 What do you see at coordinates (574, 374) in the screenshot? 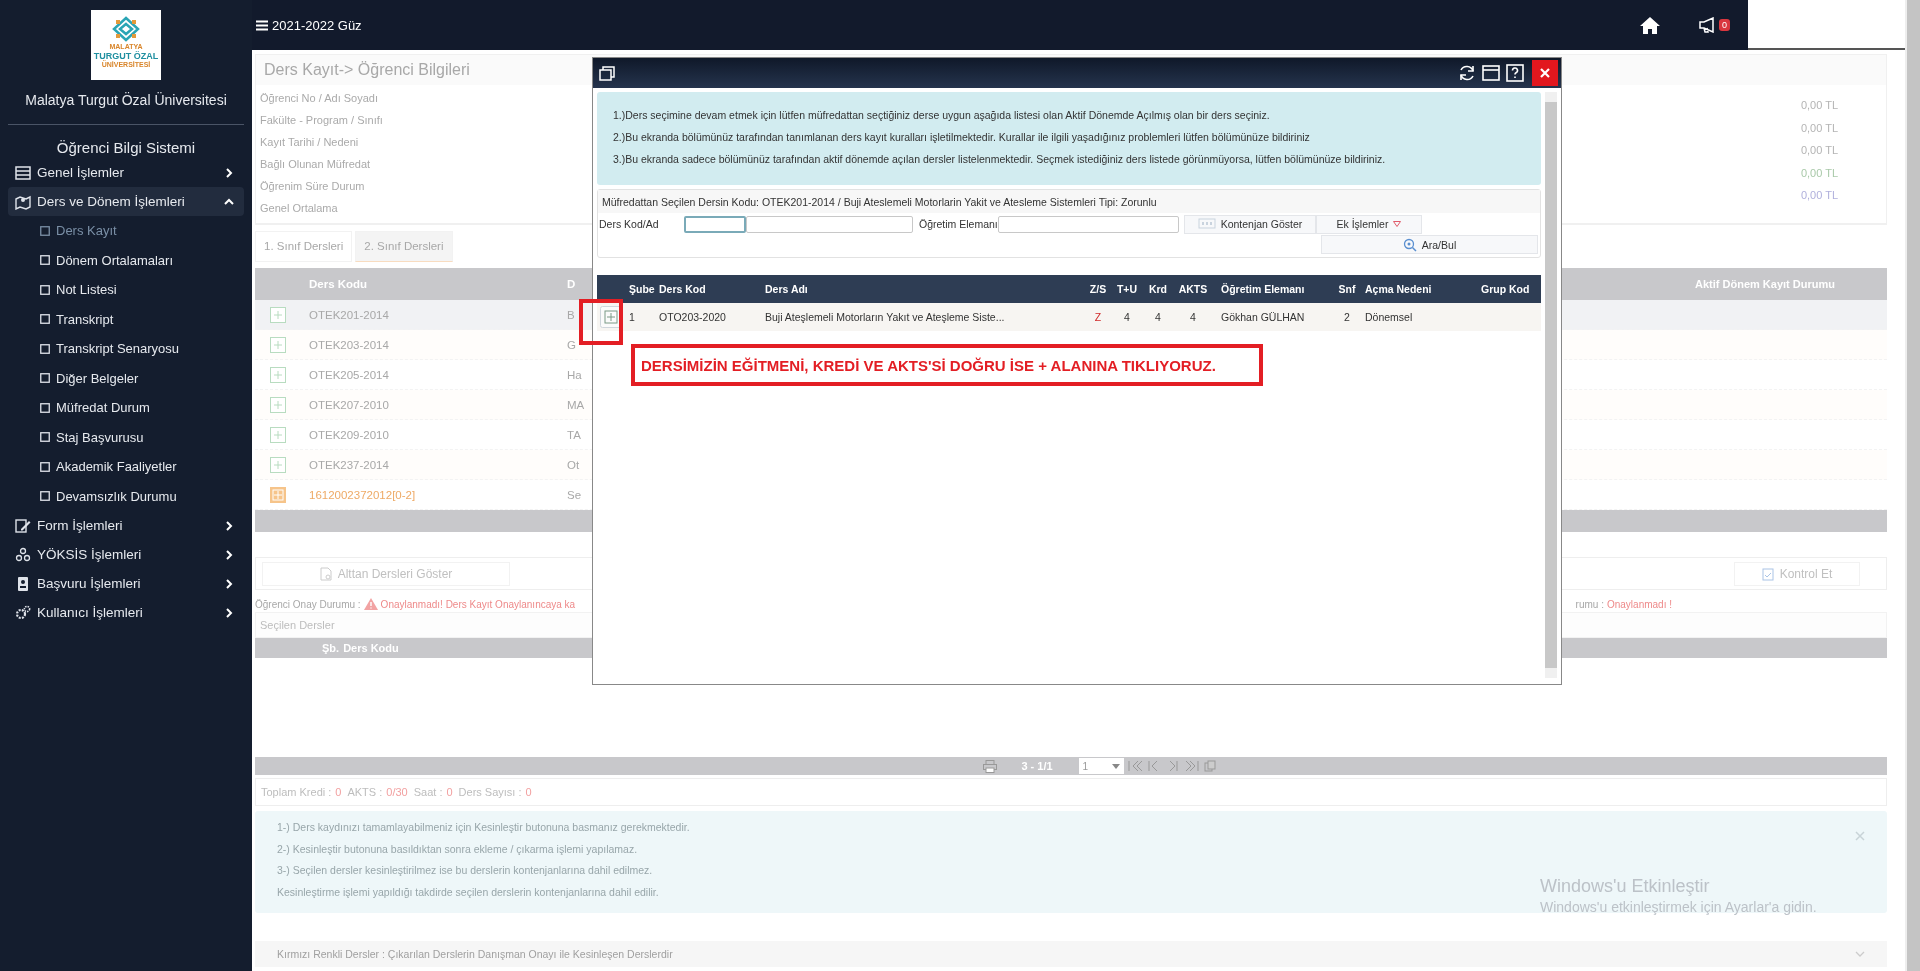
I see `table-cell: Ha` at bounding box center [574, 374].